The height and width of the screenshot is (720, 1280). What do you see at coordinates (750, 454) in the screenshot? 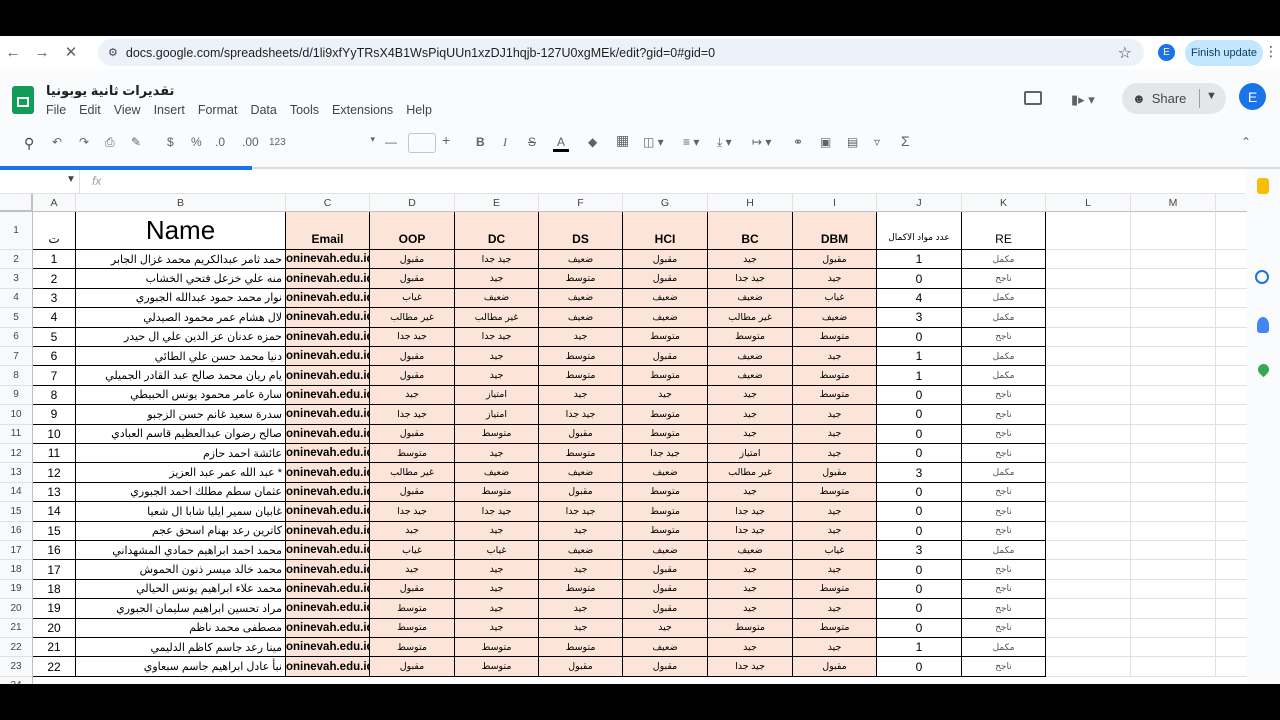
I see `grade-cell-bc: امتياز` at bounding box center [750, 454].